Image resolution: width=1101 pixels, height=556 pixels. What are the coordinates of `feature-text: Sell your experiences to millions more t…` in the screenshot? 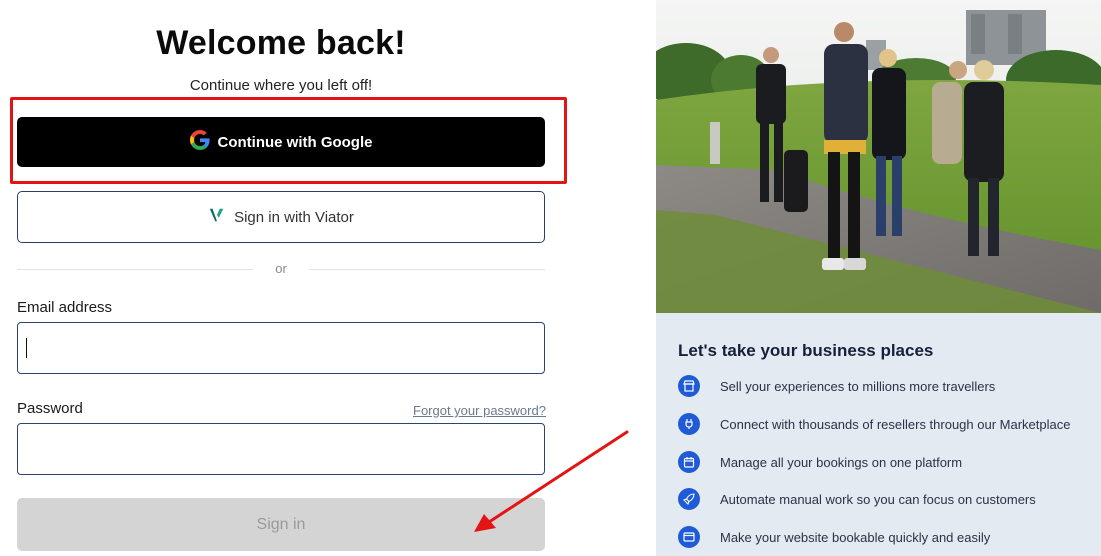 It's located at (858, 386).